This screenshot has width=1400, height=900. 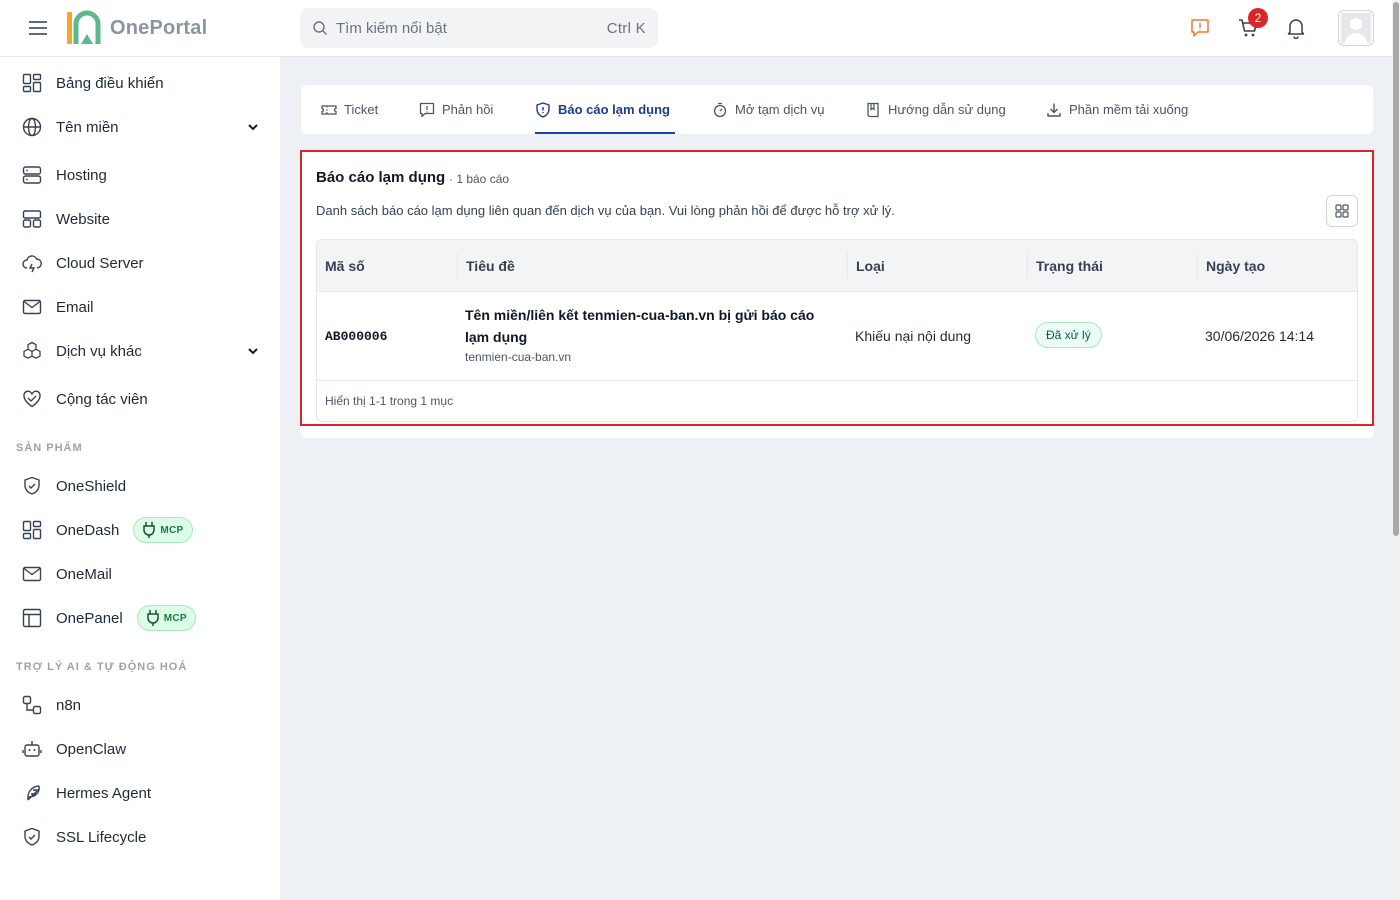 I want to click on sidebar-item-label: Dịch vụ khác, so click(x=99, y=351).